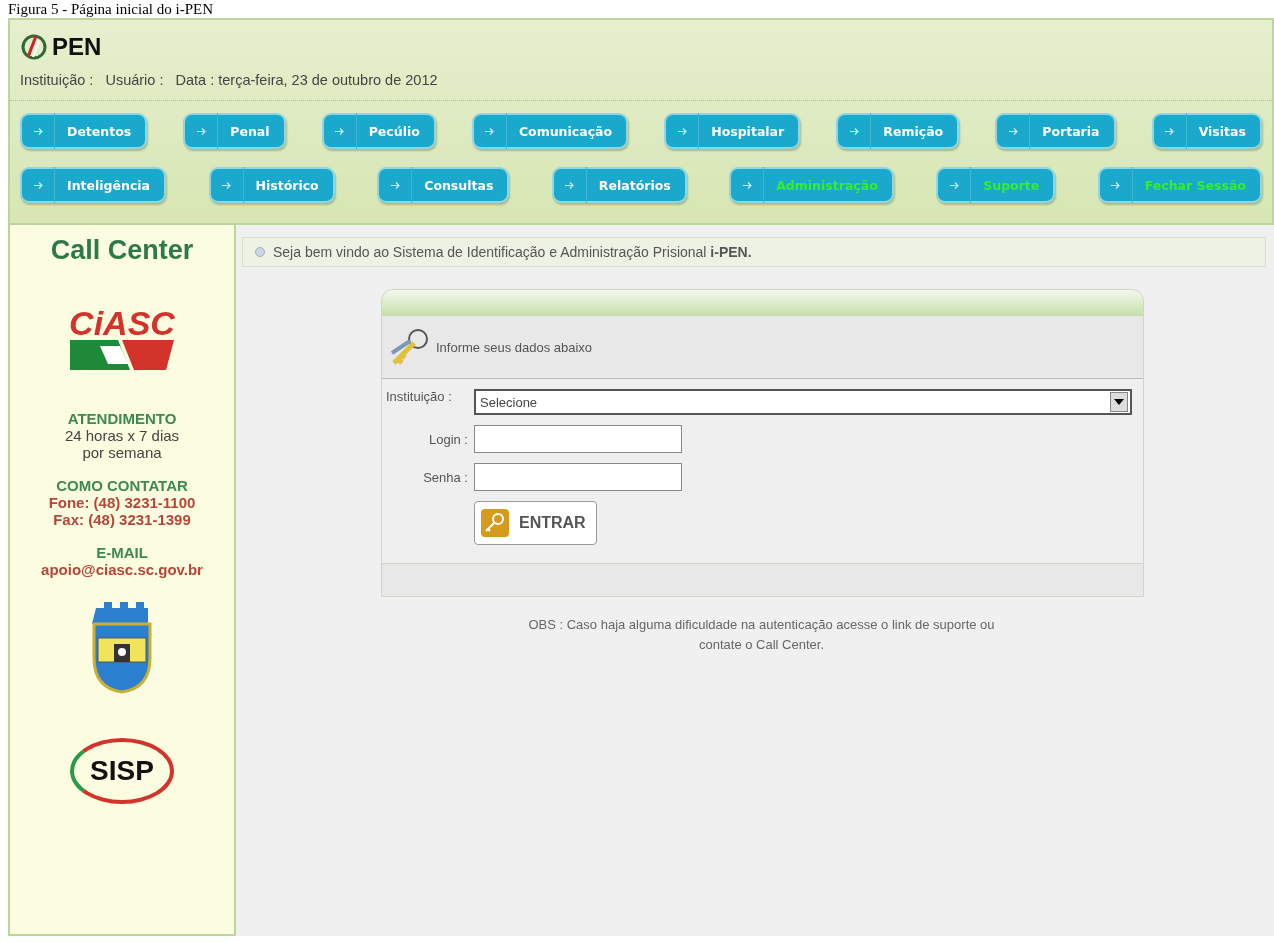 This screenshot has height=942, width=1274. I want to click on menu-button: Relatórios, so click(619, 185).